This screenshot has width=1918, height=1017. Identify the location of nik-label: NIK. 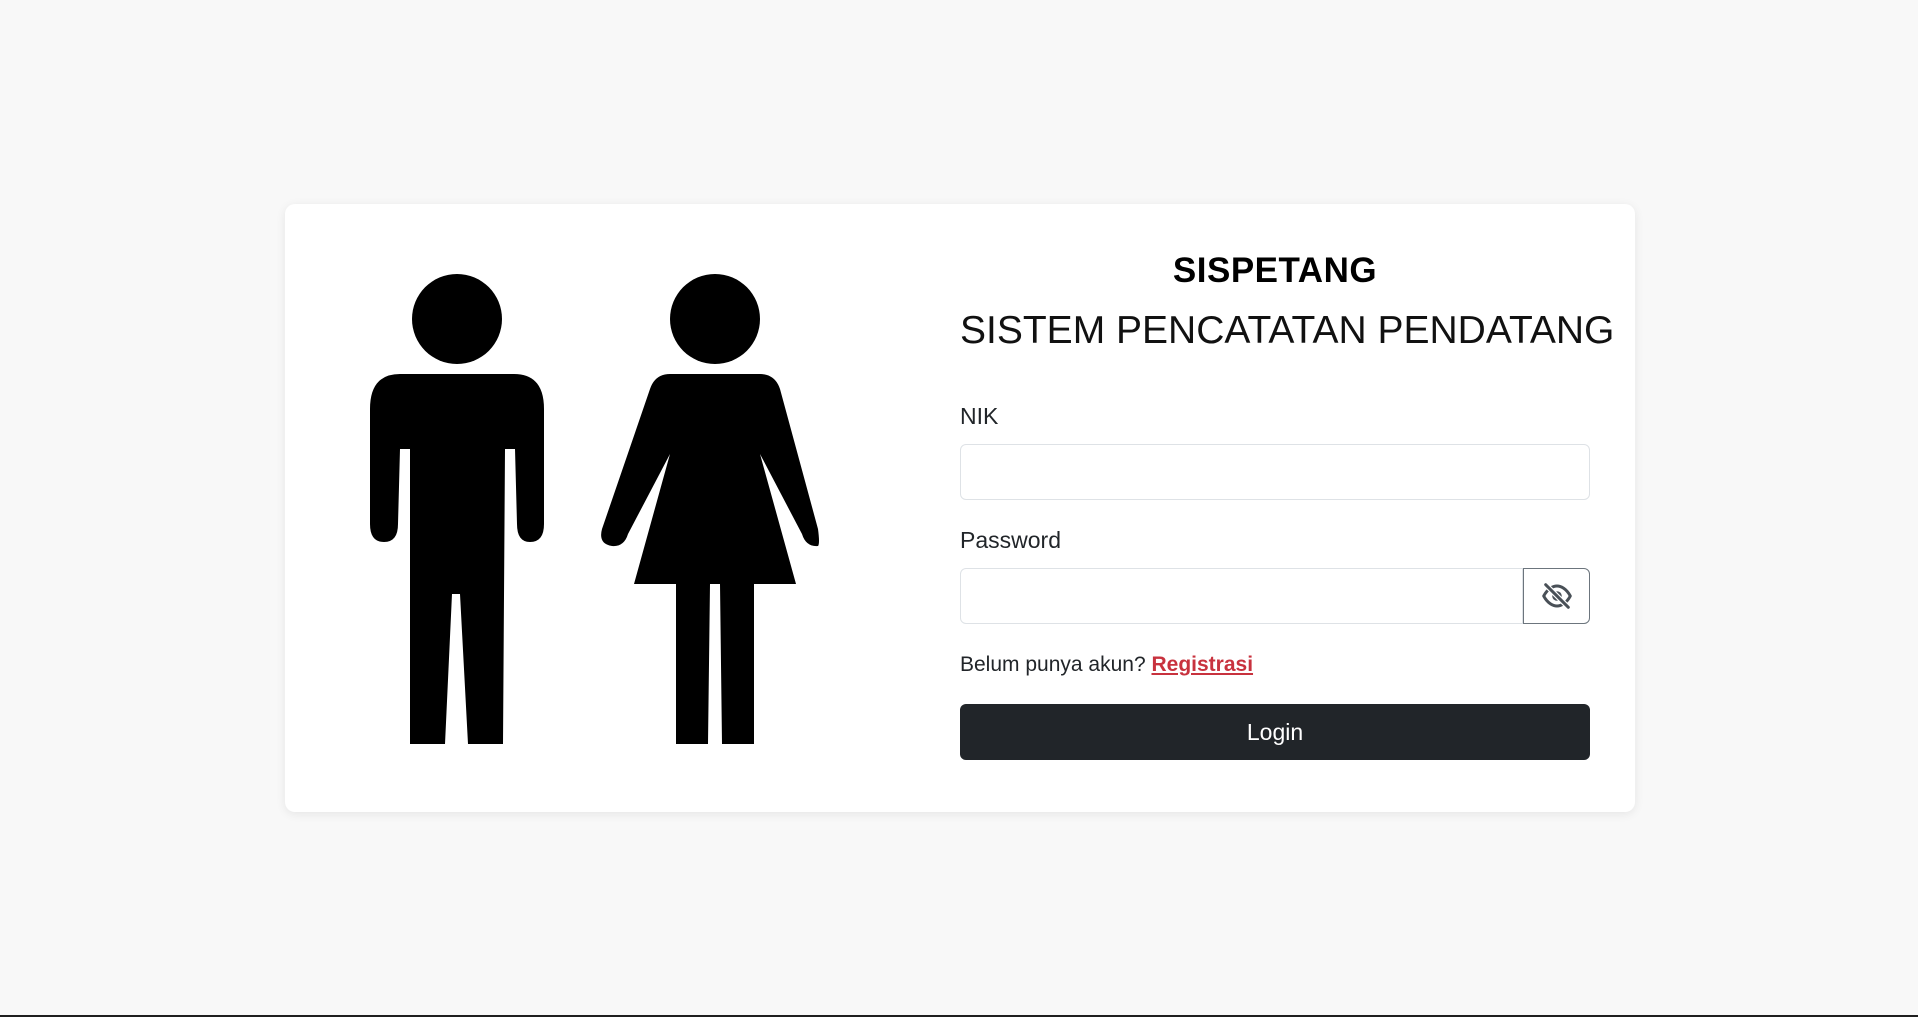
(979, 416).